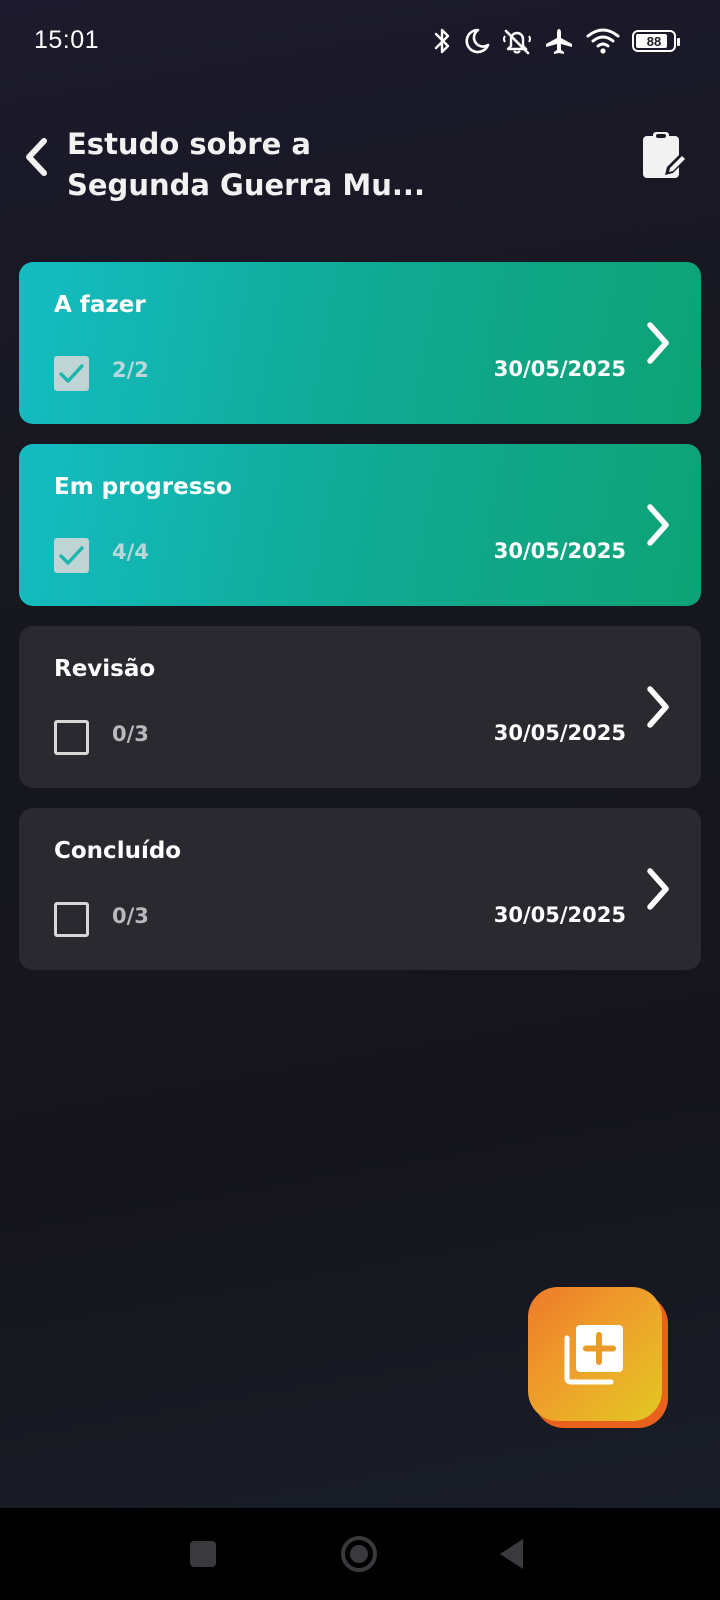 The image size is (720, 1600). Describe the element at coordinates (130, 370) in the screenshot. I see `task-count: 2/2` at that location.